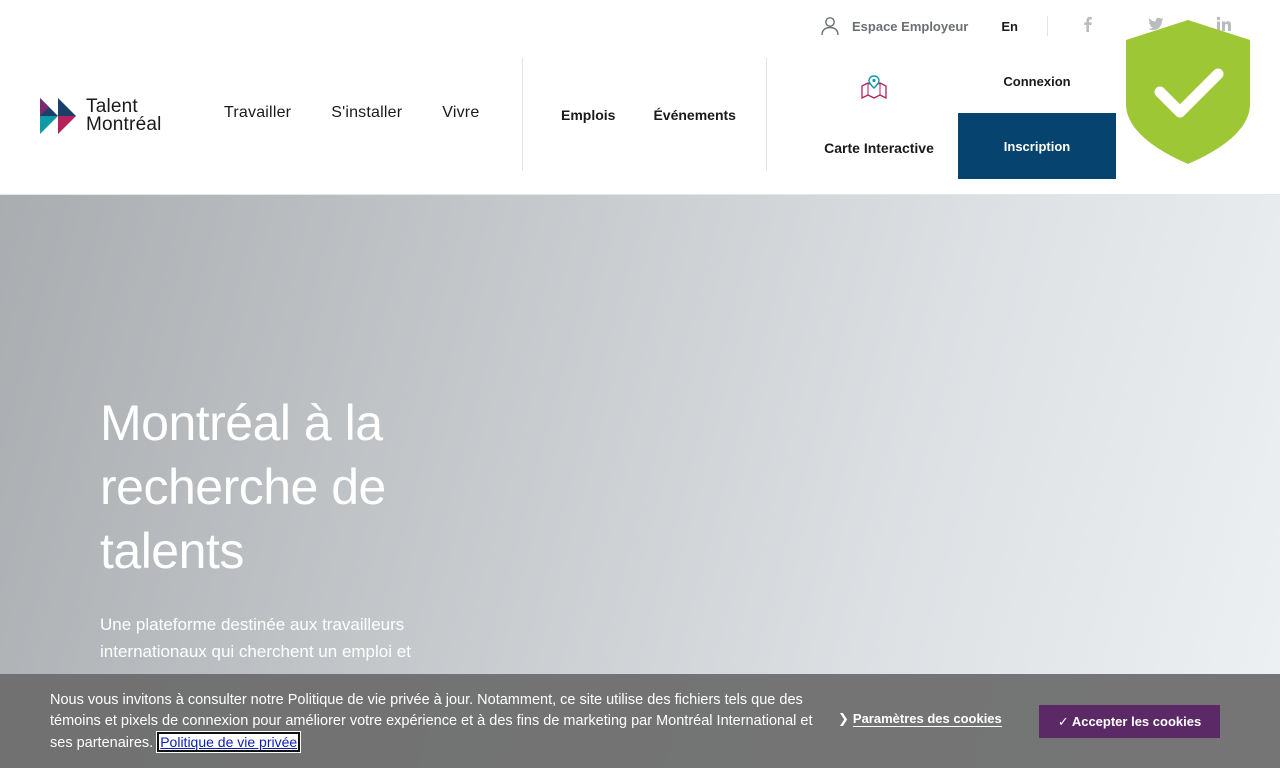 Image resolution: width=1280 pixels, height=768 pixels. I want to click on nav-vivre: Vivre, so click(460, 113).